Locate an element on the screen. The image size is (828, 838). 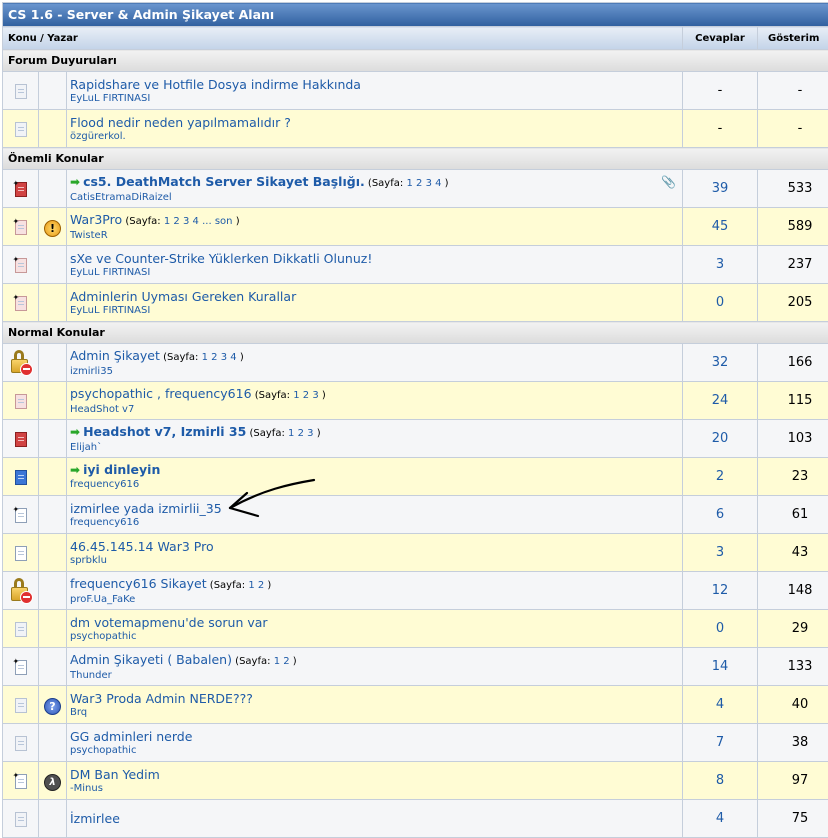
thread-author-link: Thunder is located at coordinates (376, 676).